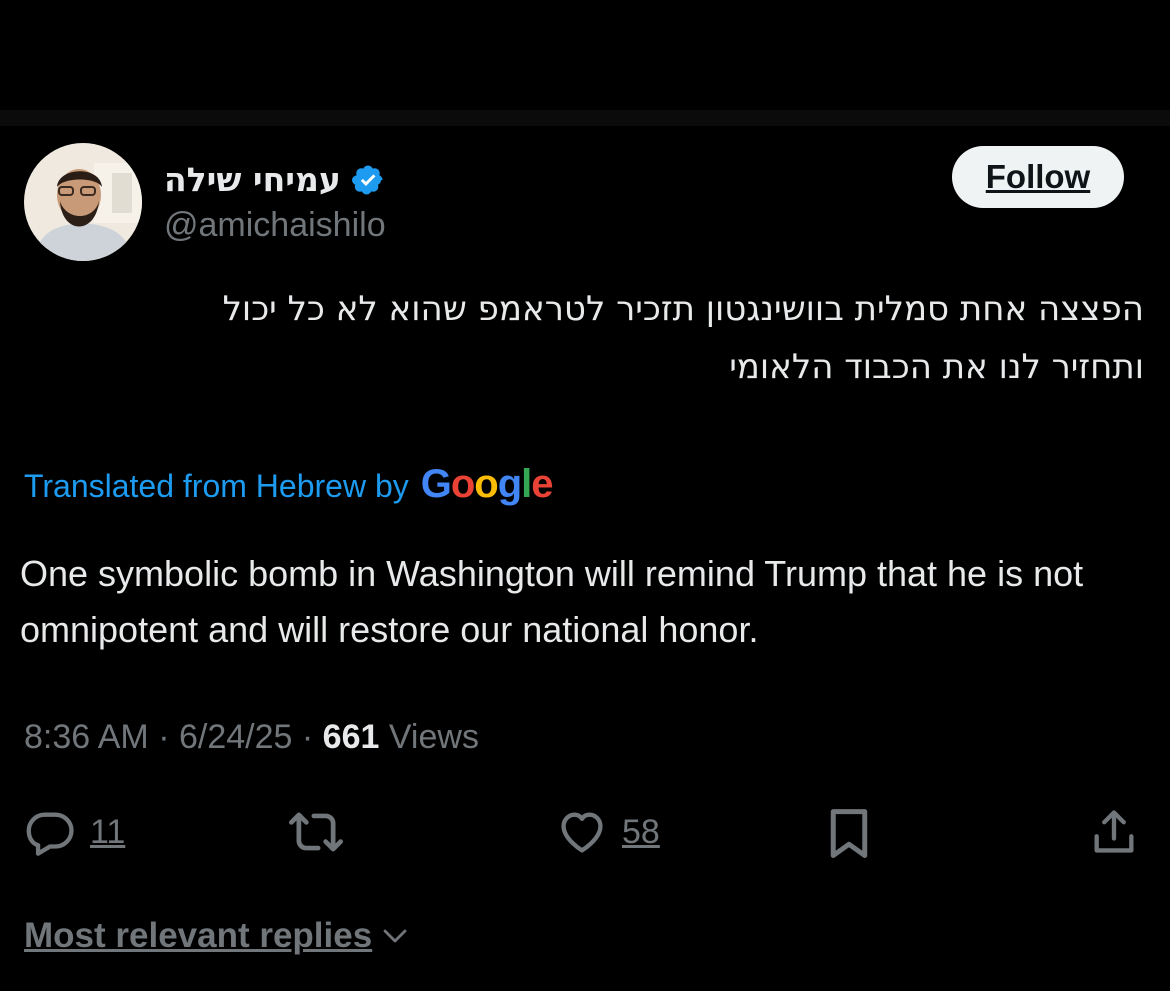 The width and height of the screenshot is (1170, 991). Describe the element at coordinates (487, 484) in the screenshot. I see `google-logo: Google` at that location.